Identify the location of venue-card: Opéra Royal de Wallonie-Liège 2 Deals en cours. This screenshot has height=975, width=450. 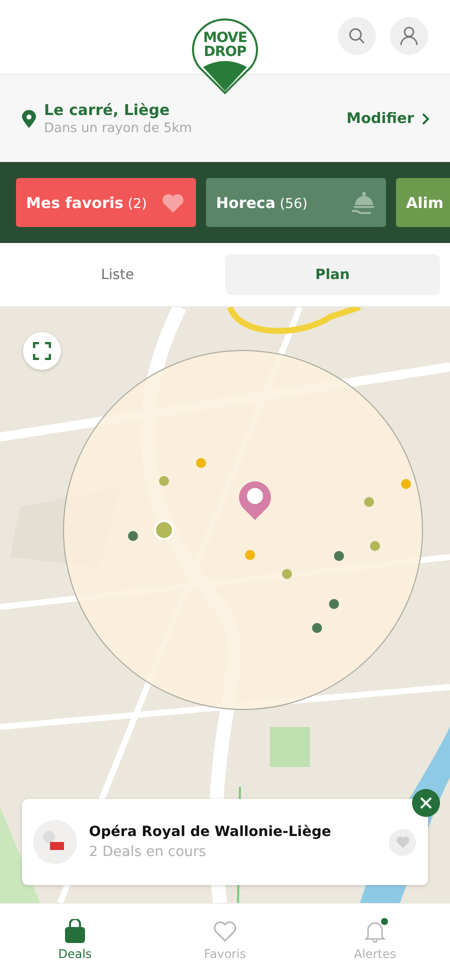
(225, 842).